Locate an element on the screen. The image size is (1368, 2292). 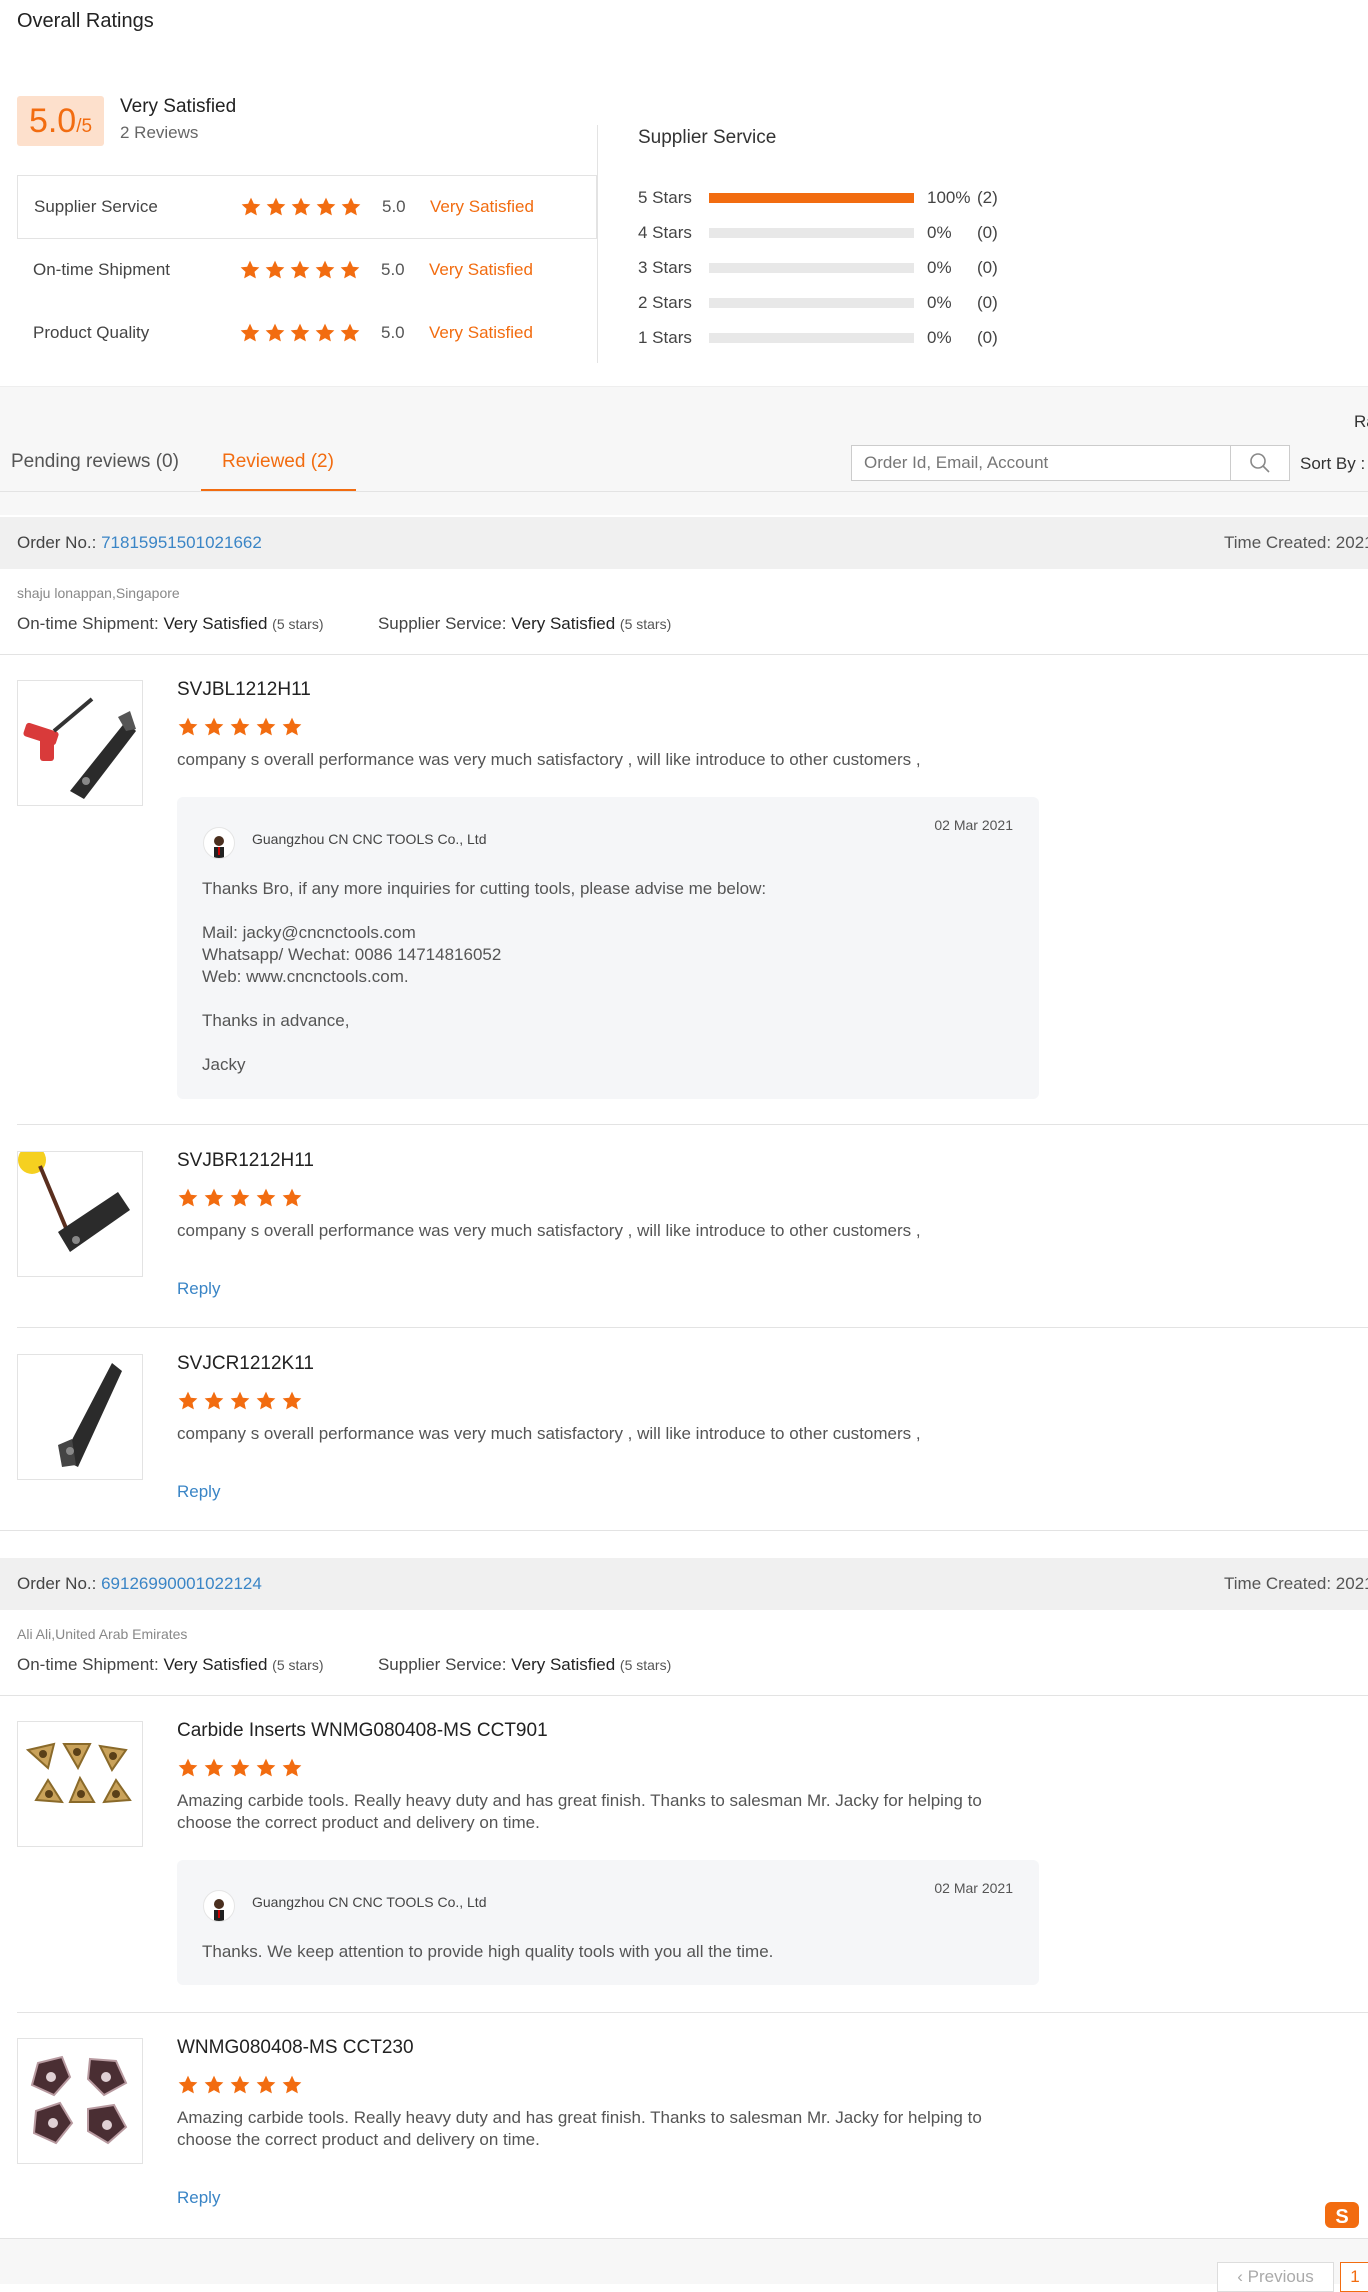
search-icon is located at coordinates (1260, 463).